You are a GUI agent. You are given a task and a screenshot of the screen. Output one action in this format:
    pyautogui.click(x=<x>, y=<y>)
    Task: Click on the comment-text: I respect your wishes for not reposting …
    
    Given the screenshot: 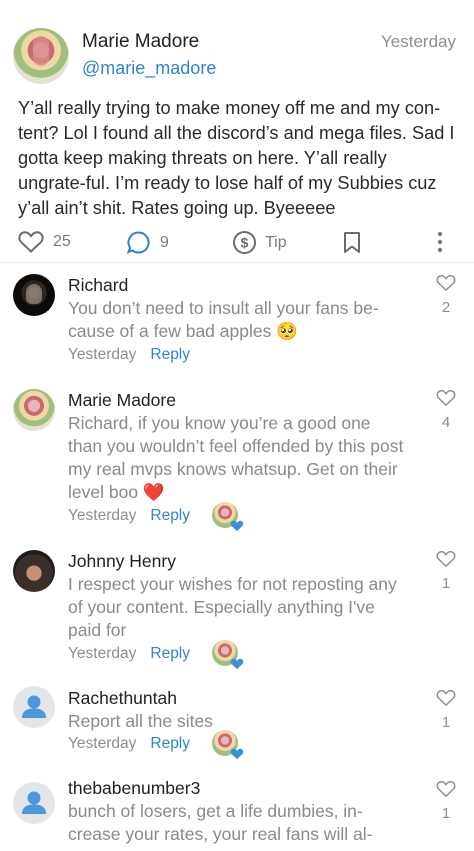 What is the action you would take?
    pyautogui.click(x=232, y=607)
    